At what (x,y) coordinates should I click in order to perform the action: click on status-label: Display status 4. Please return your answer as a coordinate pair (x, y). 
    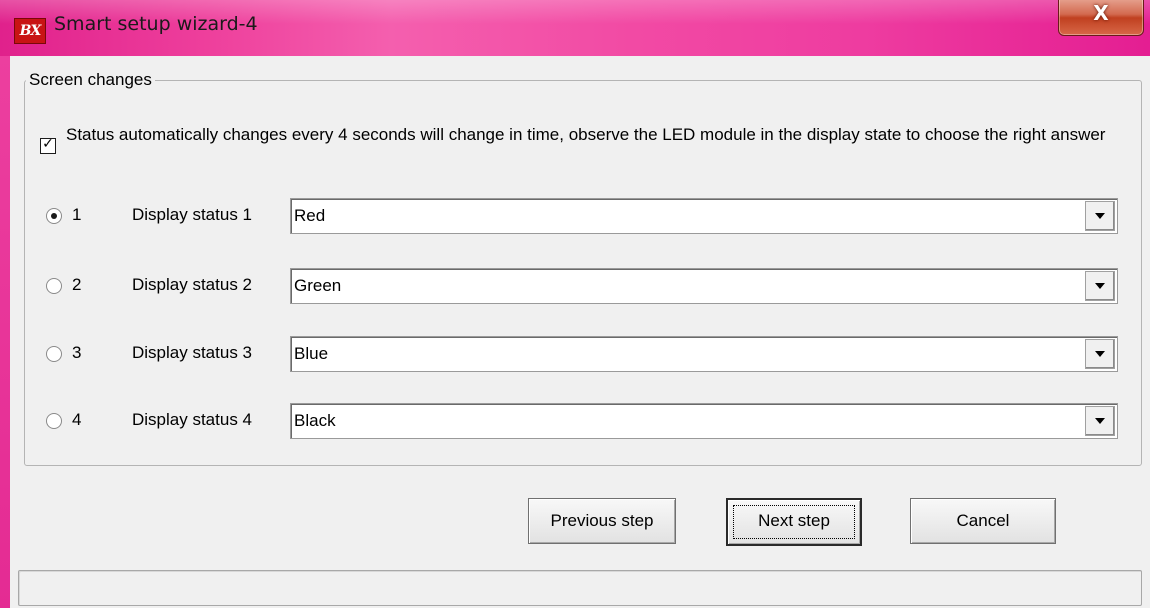
    Looking at the image, I should click on (192, 419).